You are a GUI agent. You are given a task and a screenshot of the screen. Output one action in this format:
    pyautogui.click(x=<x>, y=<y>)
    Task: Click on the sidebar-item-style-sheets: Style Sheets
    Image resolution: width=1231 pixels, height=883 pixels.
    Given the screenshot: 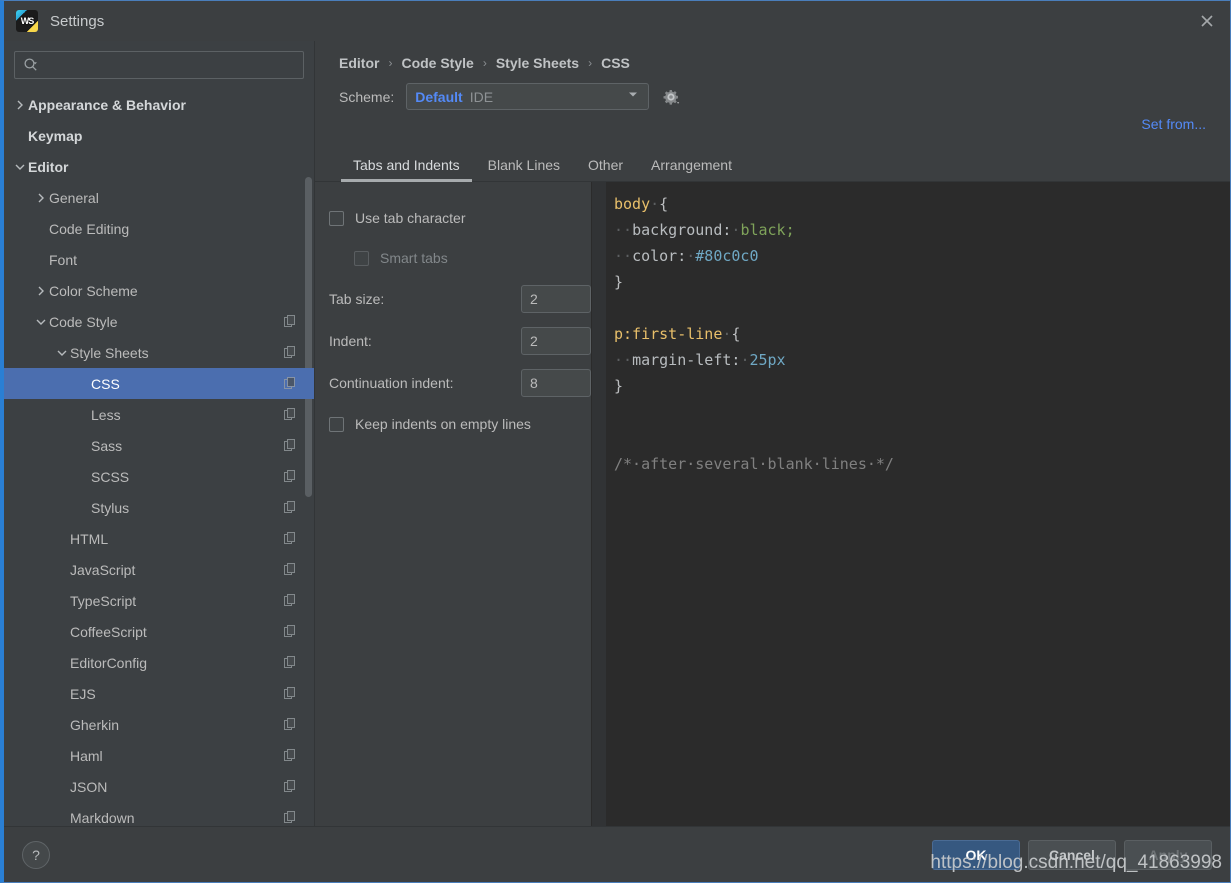 What is the action you would take?
    pyautogui.click(x=159, y=352)
    